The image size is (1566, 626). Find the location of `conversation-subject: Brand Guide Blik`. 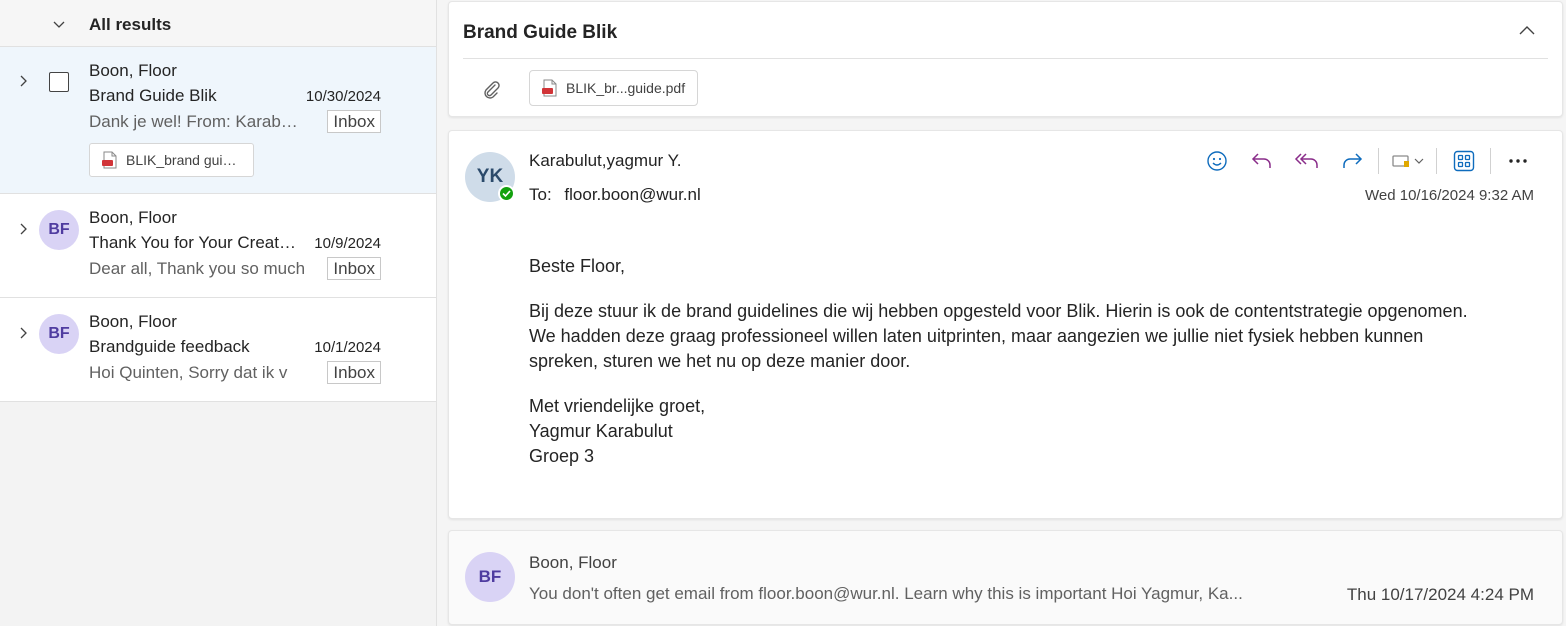

conversation-subject: Brand Guide Blik is located at coordinates (540, 32).